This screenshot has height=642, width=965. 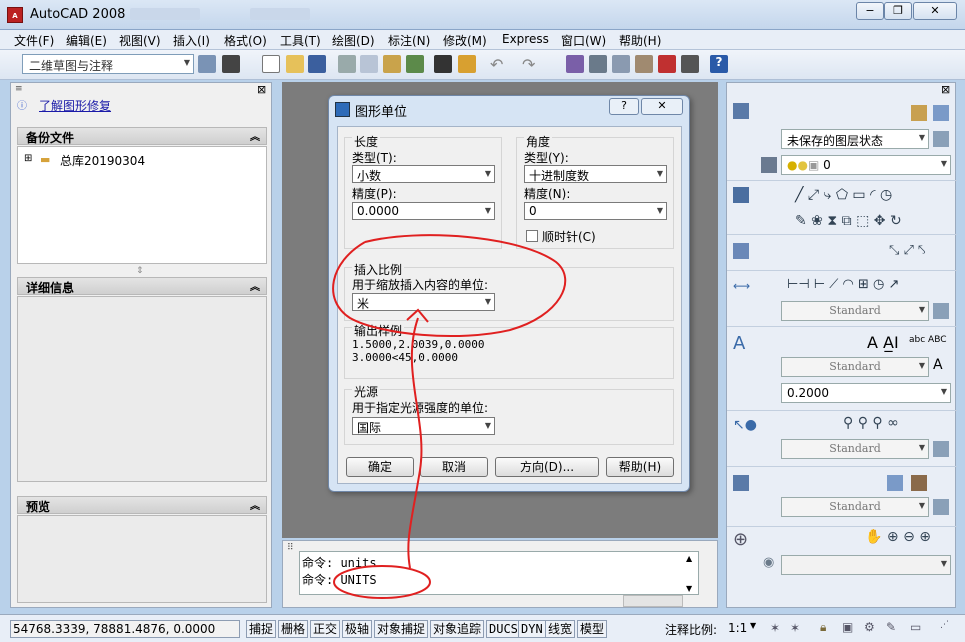 I want to click on new-file-icon, so click(x=271, y=64).